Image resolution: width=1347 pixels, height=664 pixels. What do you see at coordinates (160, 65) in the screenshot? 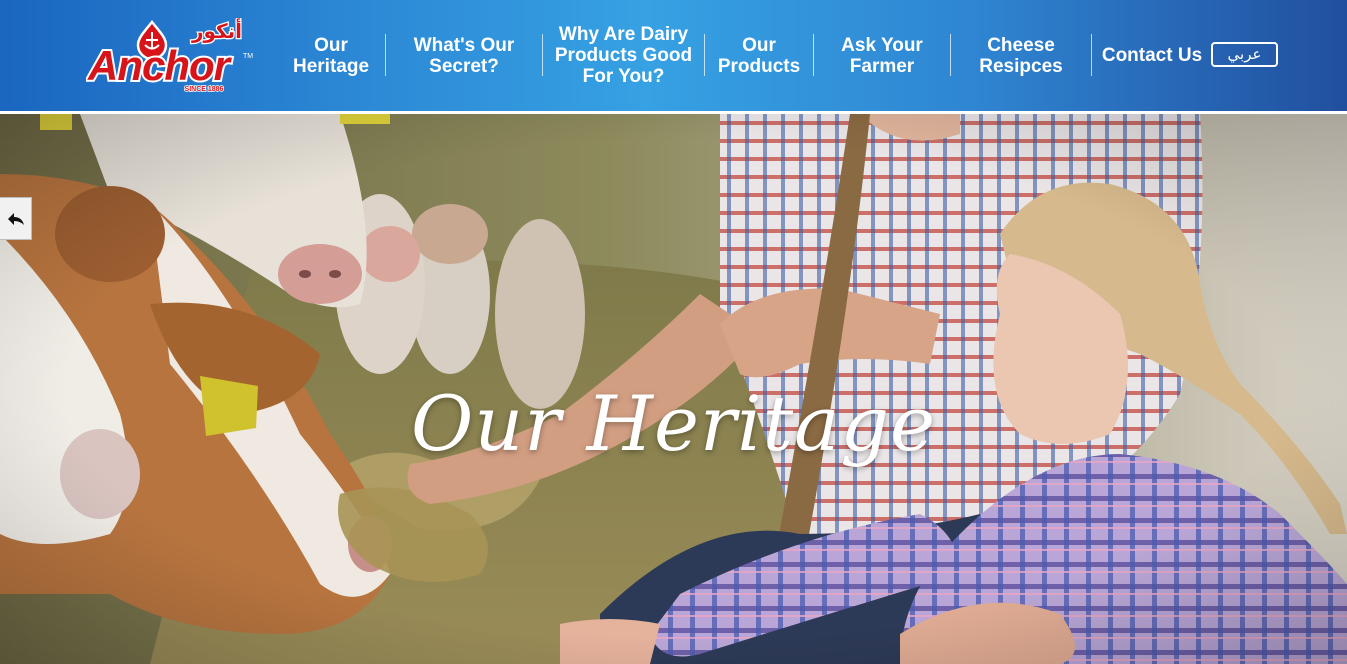
I see `logo-wordmark: Anchor` at bounding box center [160, 65].